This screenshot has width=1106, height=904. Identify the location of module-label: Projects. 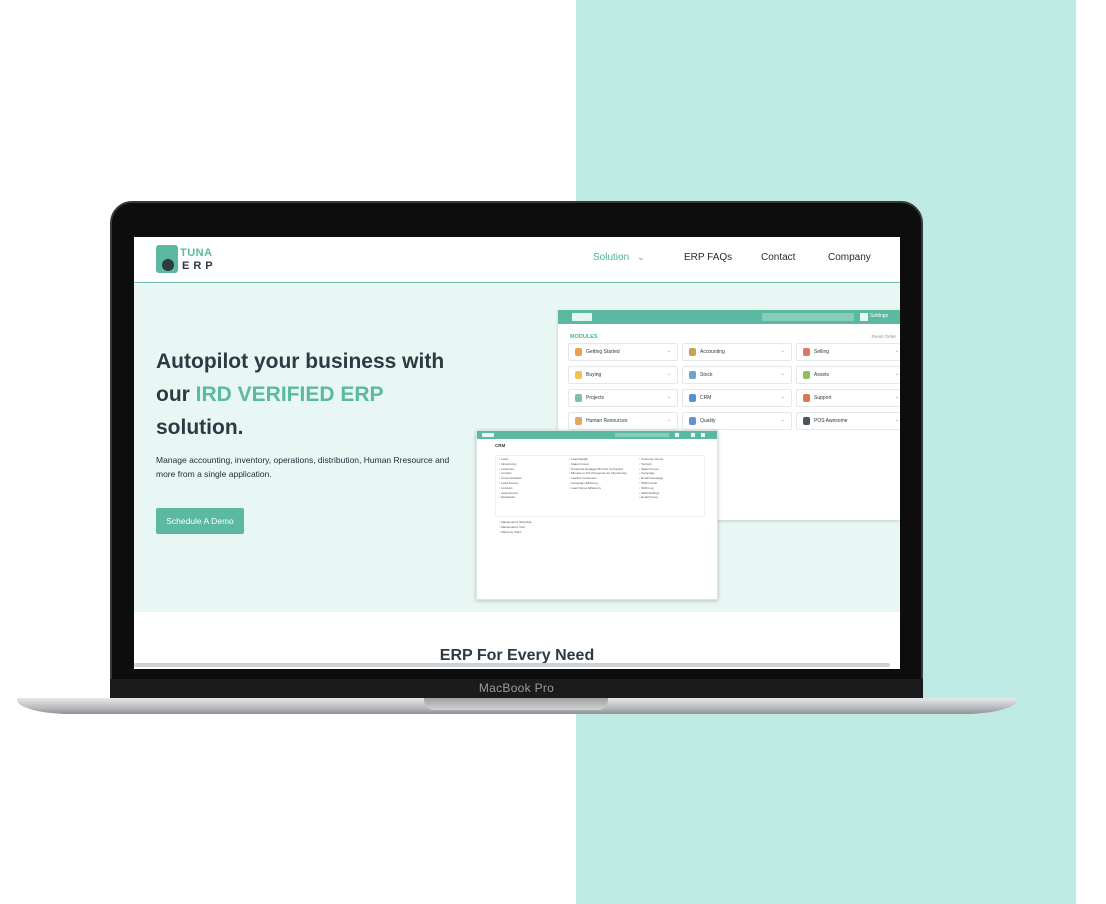
(595, 398).